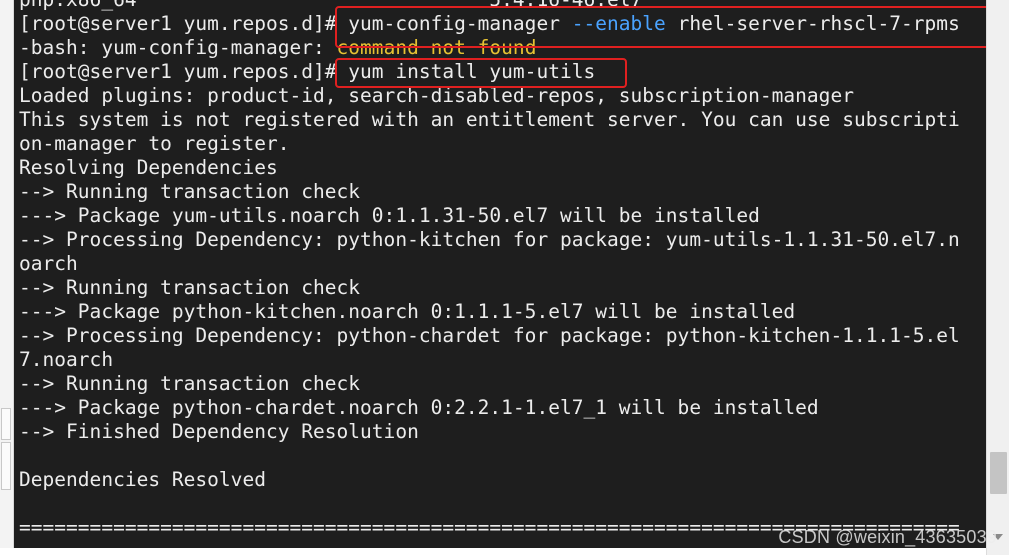 Image resolution: width=1009 pixels, height=555 pixels. What do you see at coordinates (618, 23) in the screenshot?
I see `command-option-text: --enable` at bounding box center [618, 23].